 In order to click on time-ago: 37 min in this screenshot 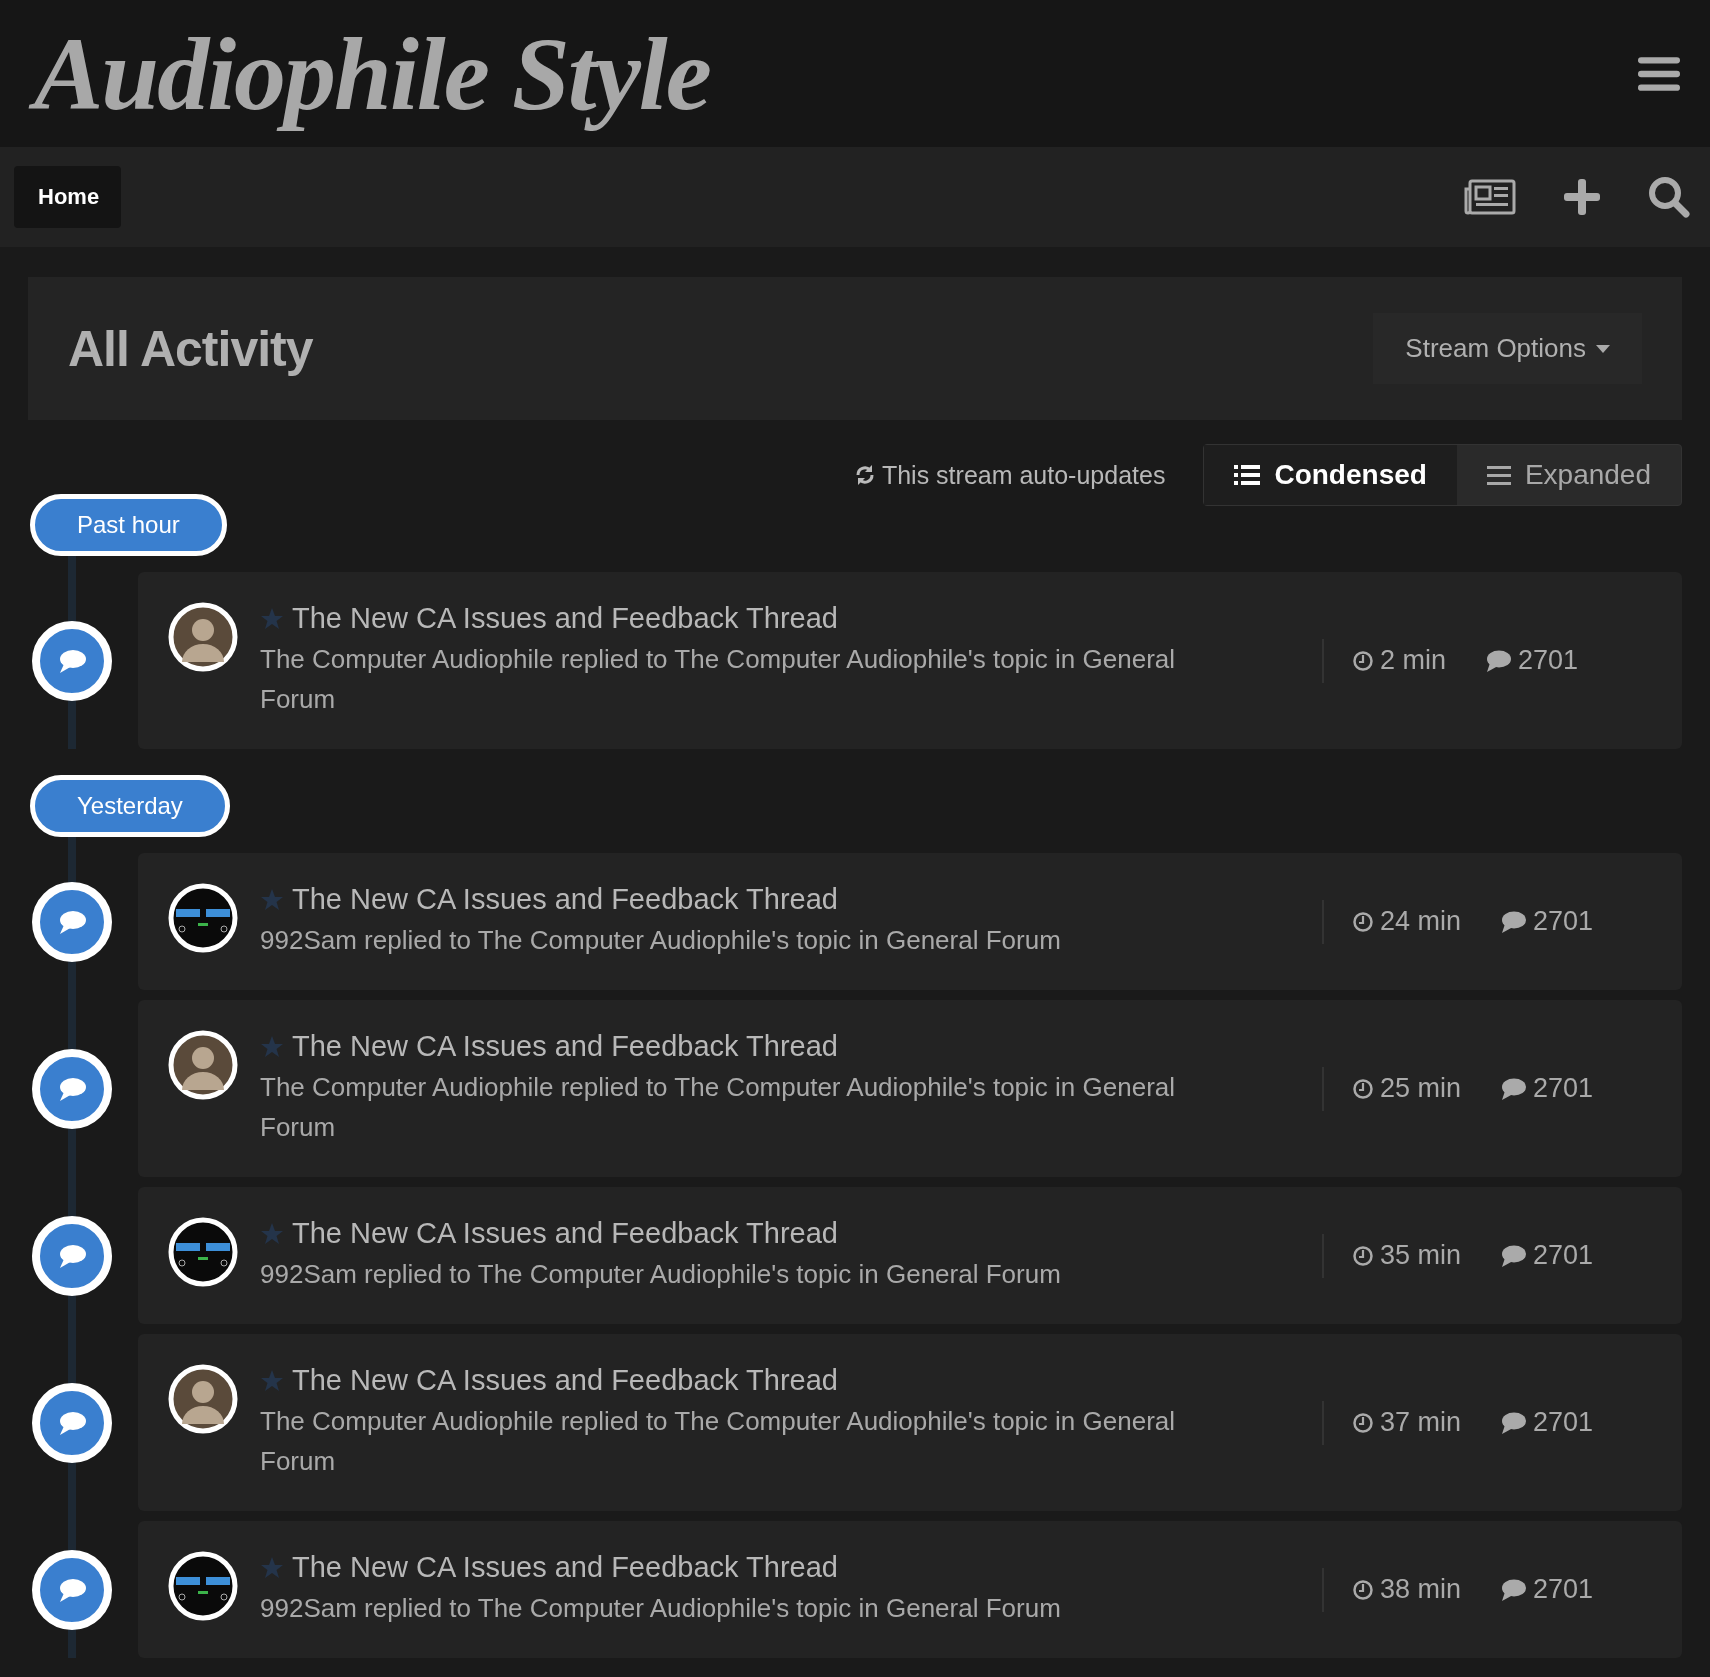, I will do `click(1421, 1422)`.